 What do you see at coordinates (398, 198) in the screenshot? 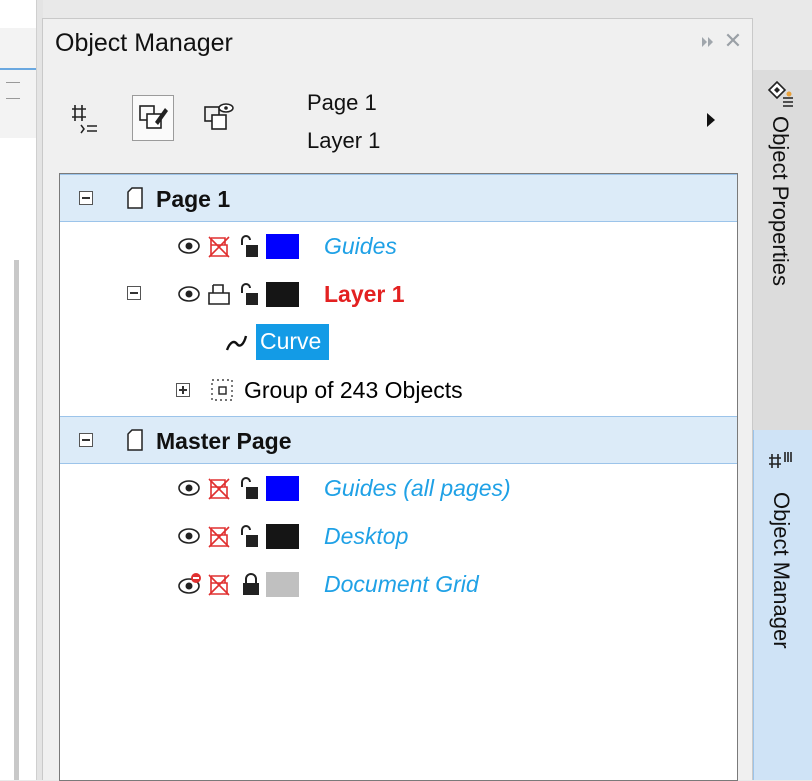
I see `tree-row-page-1: Page 1` at bounding box center [398, 198].